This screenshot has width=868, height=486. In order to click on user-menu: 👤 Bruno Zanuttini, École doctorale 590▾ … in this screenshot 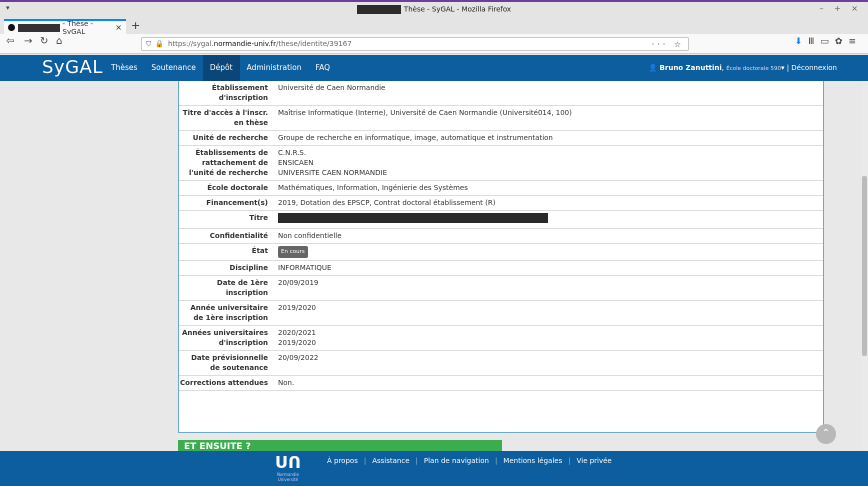, I will do `click(743, 68)`.